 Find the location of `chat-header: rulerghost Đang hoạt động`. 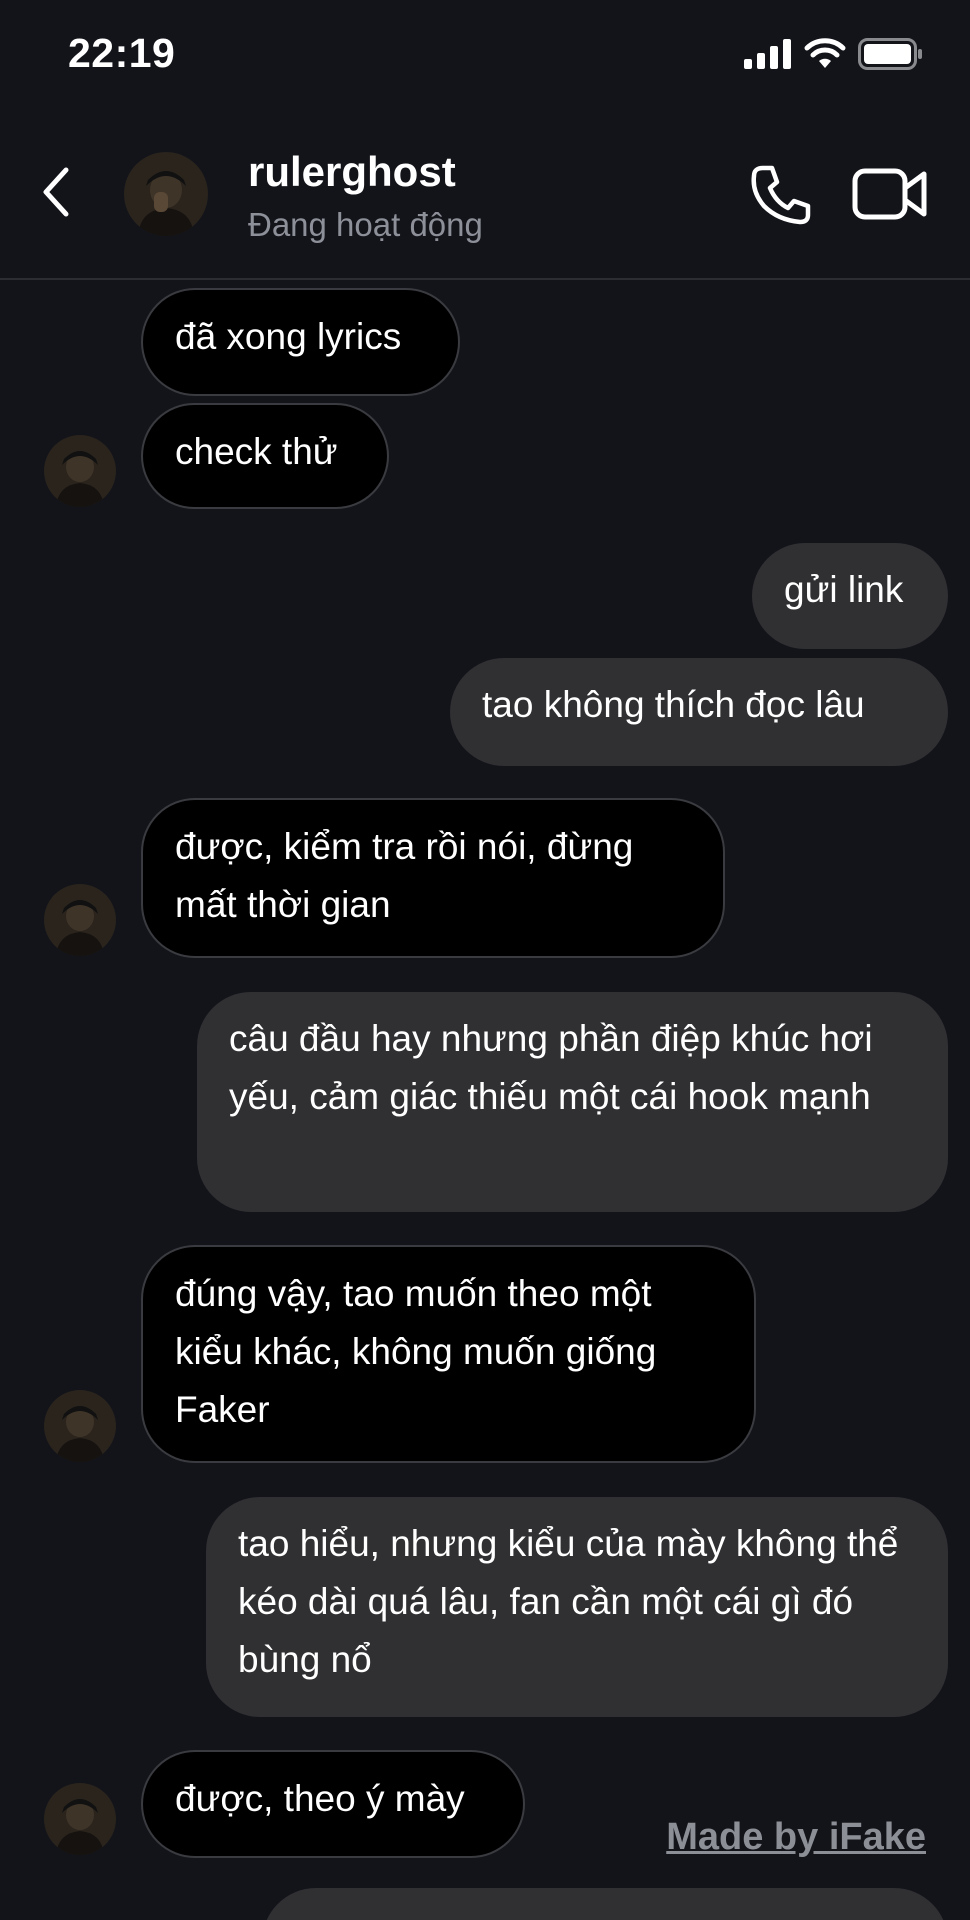

chat-header: rulerghost Đang hoạt động is located at coordinates (485, 195).